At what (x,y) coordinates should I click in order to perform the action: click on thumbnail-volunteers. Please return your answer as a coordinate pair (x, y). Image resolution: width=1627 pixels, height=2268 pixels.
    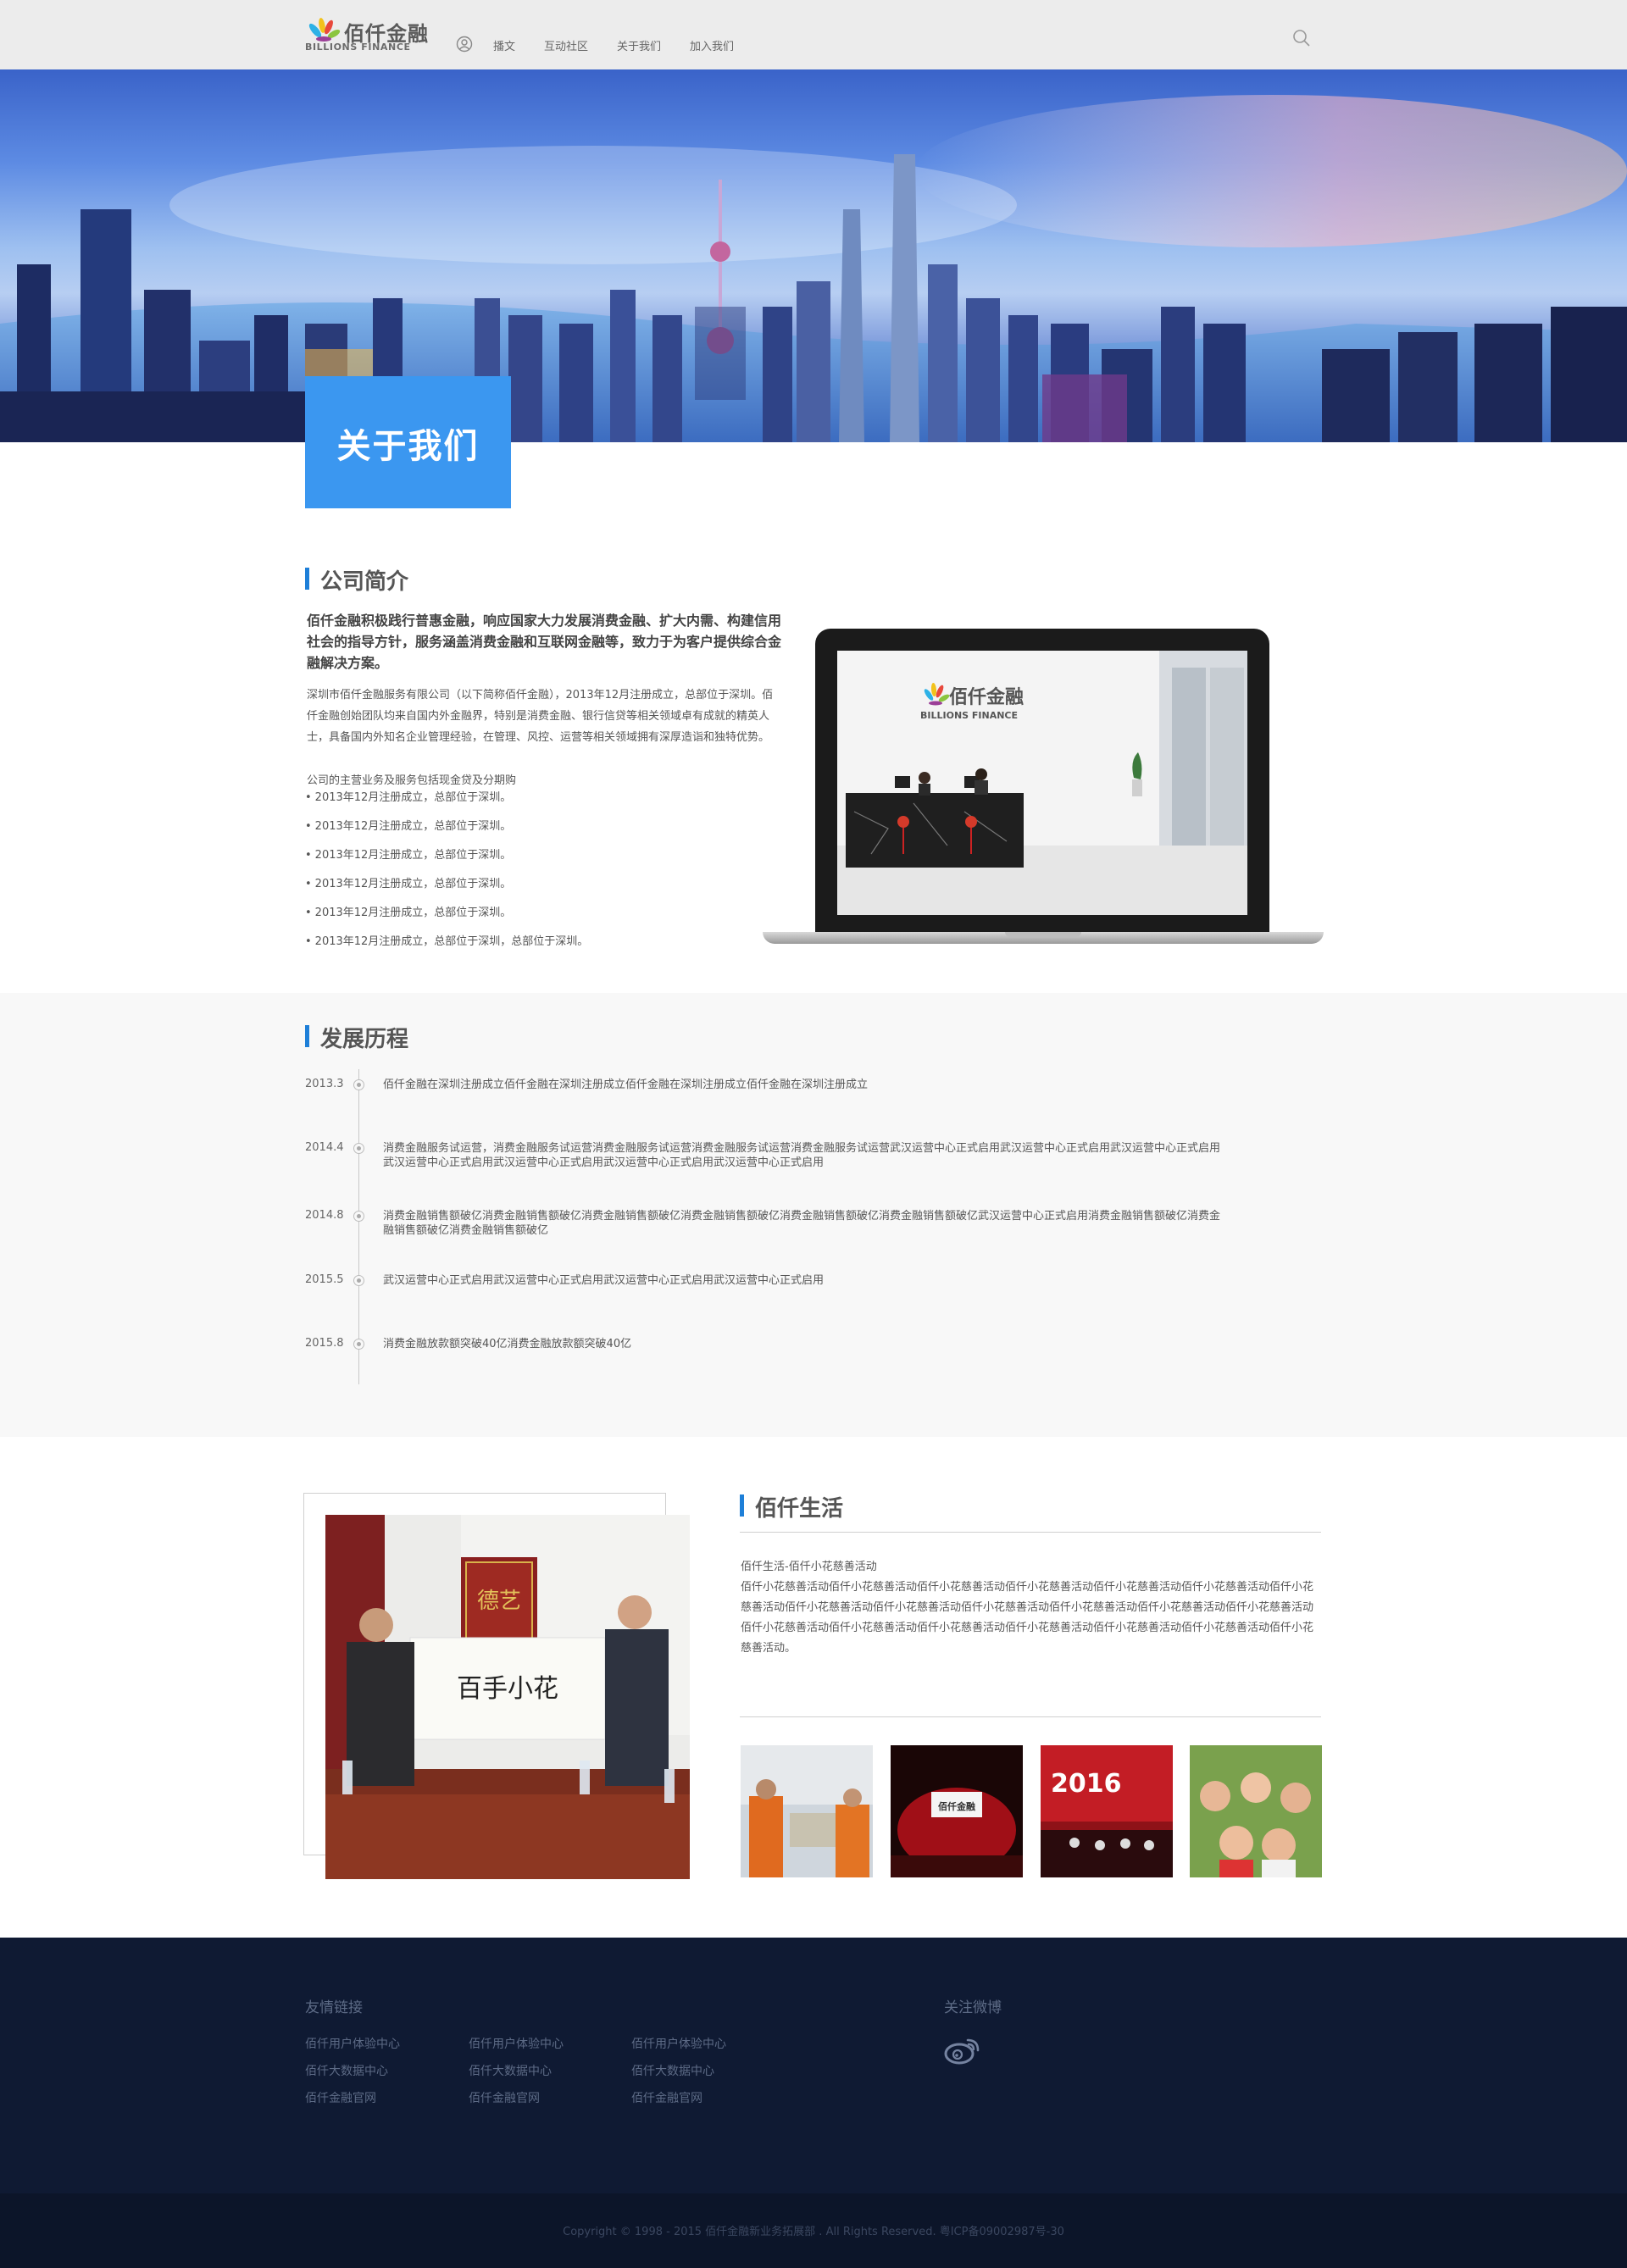
    Looking at the image, I should click on (807, 1811).